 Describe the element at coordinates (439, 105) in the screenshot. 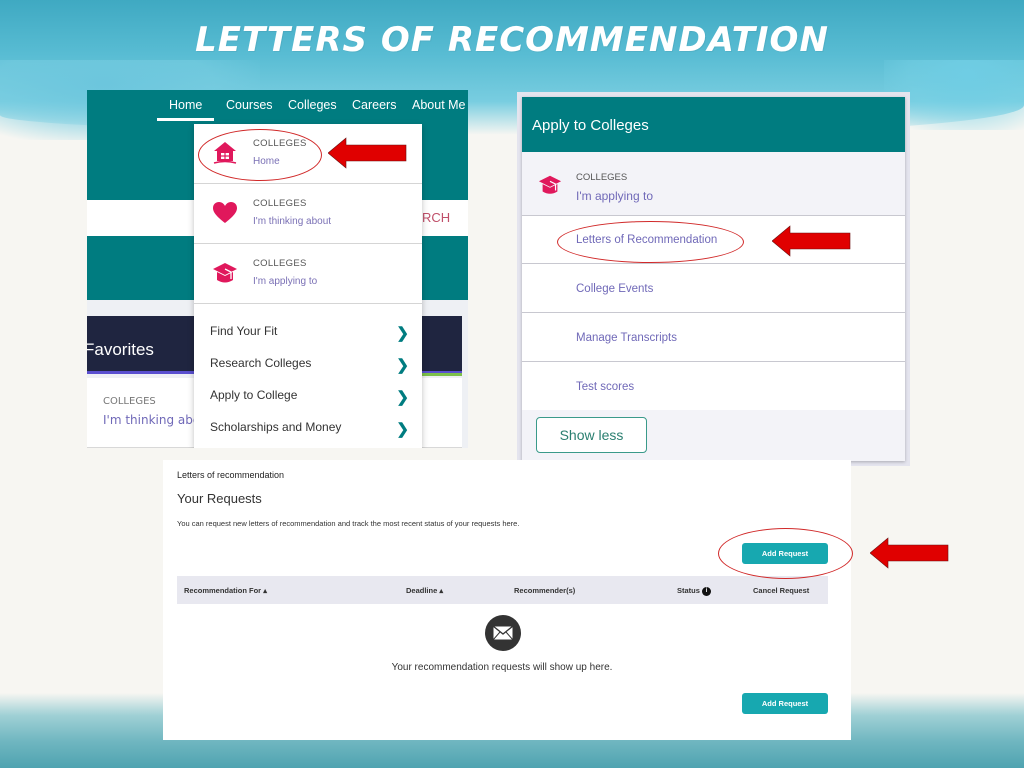

I see `nav-about-me: About Me` at that location.